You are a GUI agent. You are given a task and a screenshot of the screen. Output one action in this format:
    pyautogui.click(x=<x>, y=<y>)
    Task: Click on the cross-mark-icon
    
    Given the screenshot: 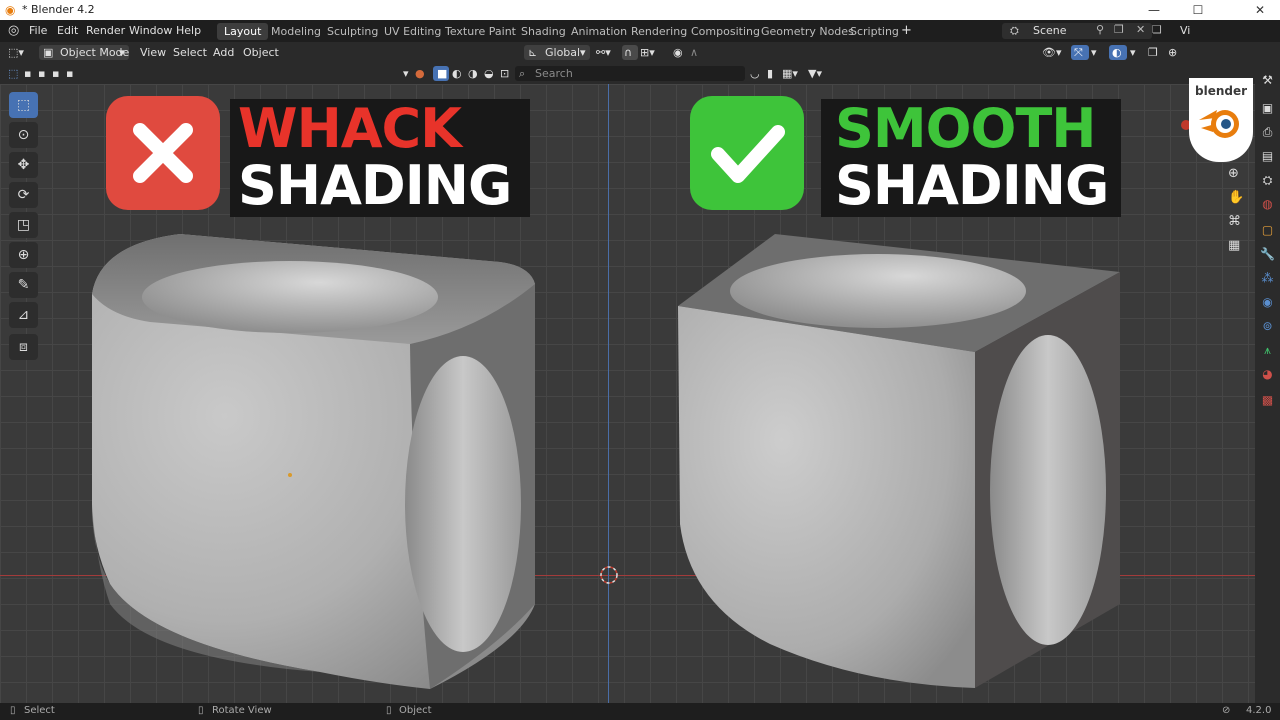 What is the action you would take?
    pyautogui.click(x=163, y=153)
    